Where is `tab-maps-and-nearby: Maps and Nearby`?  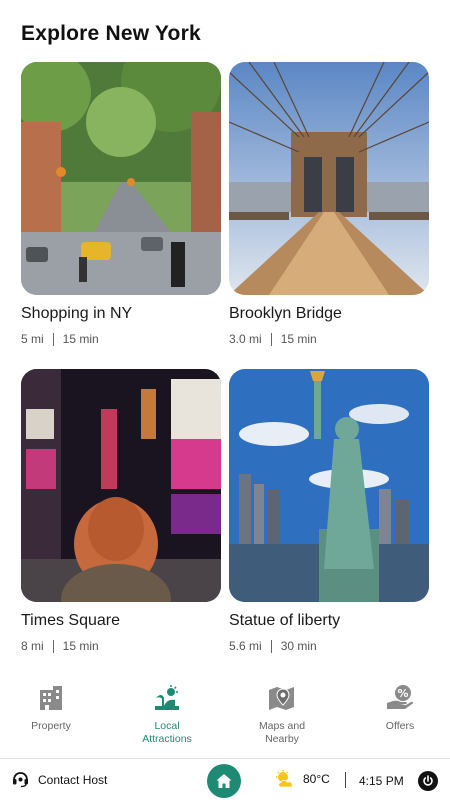 tab-maps-and-nearby: Maps and Nearby is located at coordinates (282, 712).